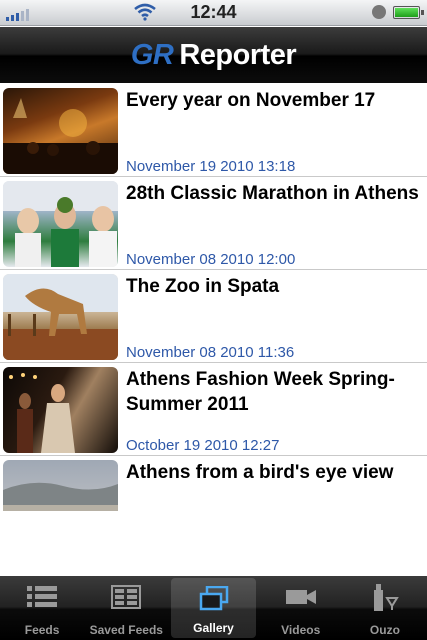 This screenshot has height=640, width=427. I want to click on article-row: Athens from a bird's eye view, so click(213, 483).